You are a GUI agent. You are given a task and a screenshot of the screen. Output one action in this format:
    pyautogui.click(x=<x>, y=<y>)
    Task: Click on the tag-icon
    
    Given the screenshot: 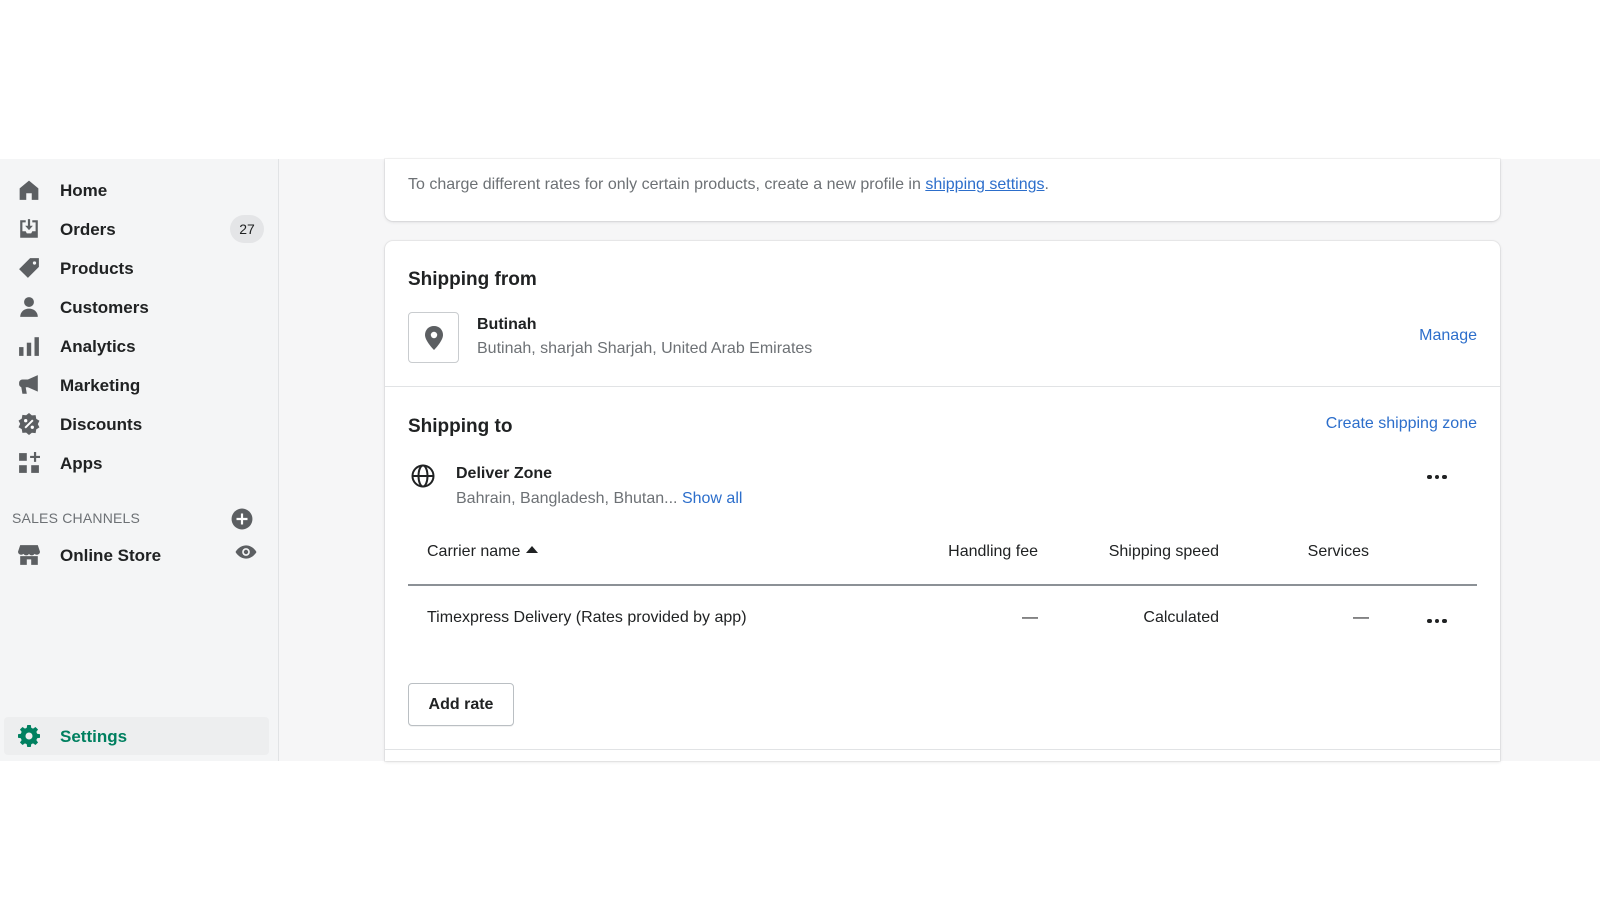 What is the action you would take?
    pyautogui.click(x=29, y=268)
    